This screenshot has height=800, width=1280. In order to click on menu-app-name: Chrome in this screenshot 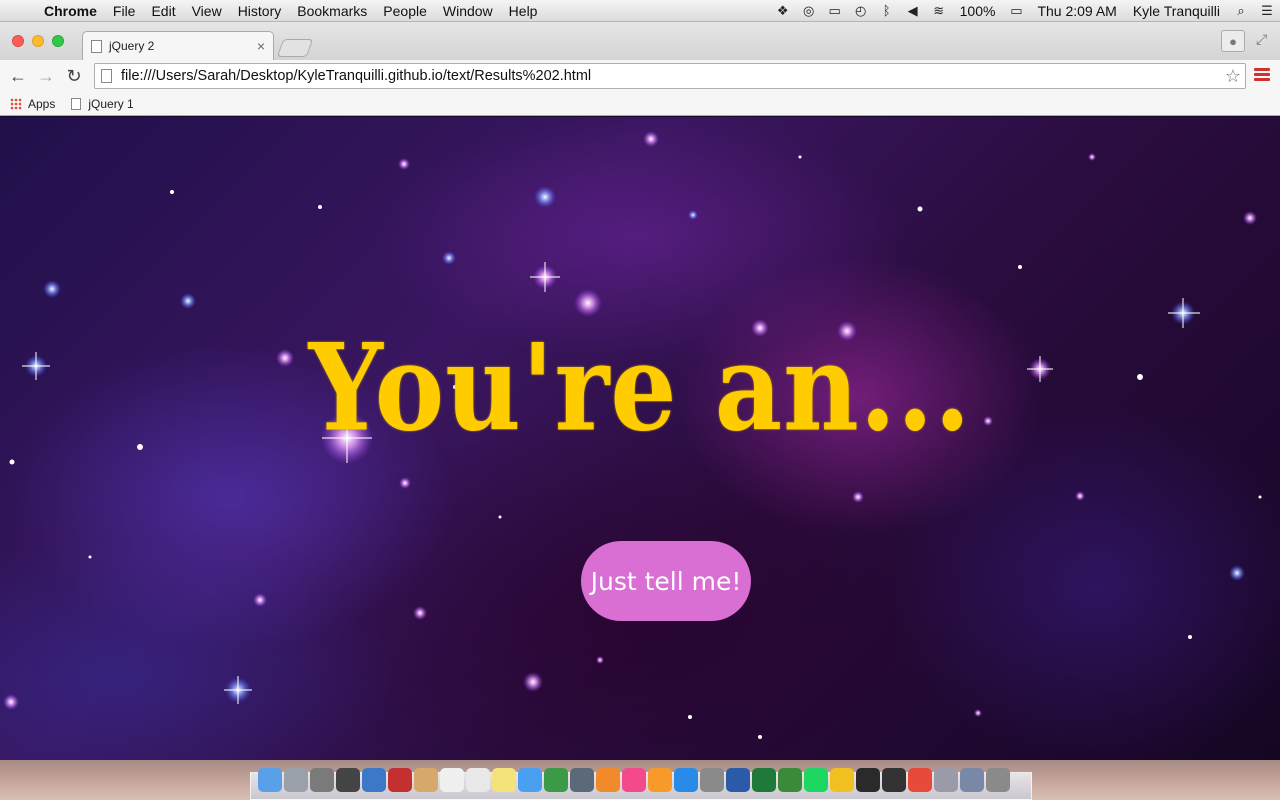, I will do `click(70, 11)`.